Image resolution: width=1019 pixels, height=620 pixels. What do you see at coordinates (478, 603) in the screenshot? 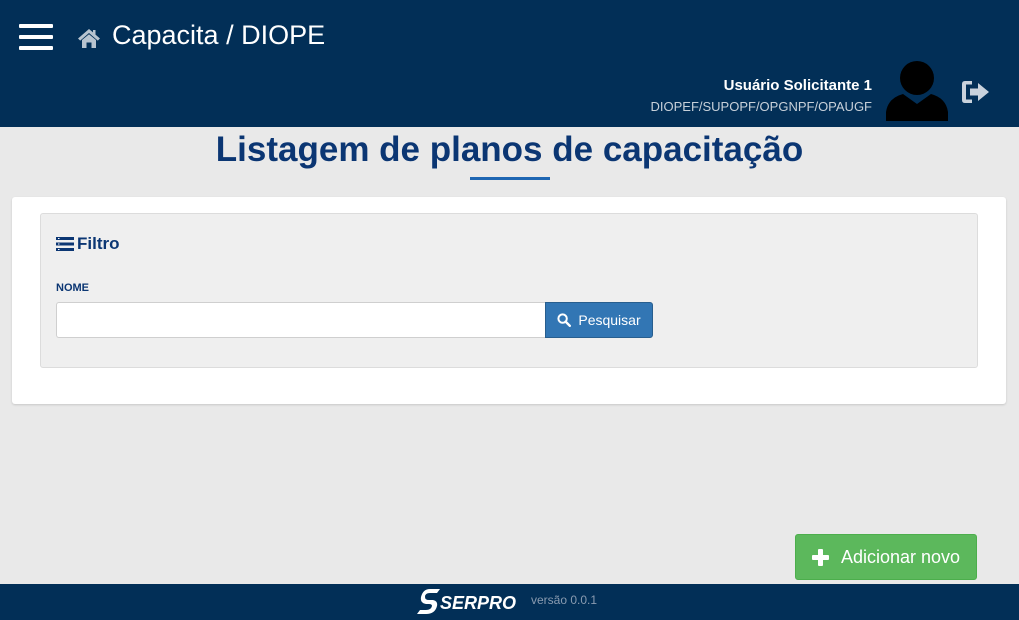
I see `serpro-brand-text: SERPRO` at bounding box center [478, 603].